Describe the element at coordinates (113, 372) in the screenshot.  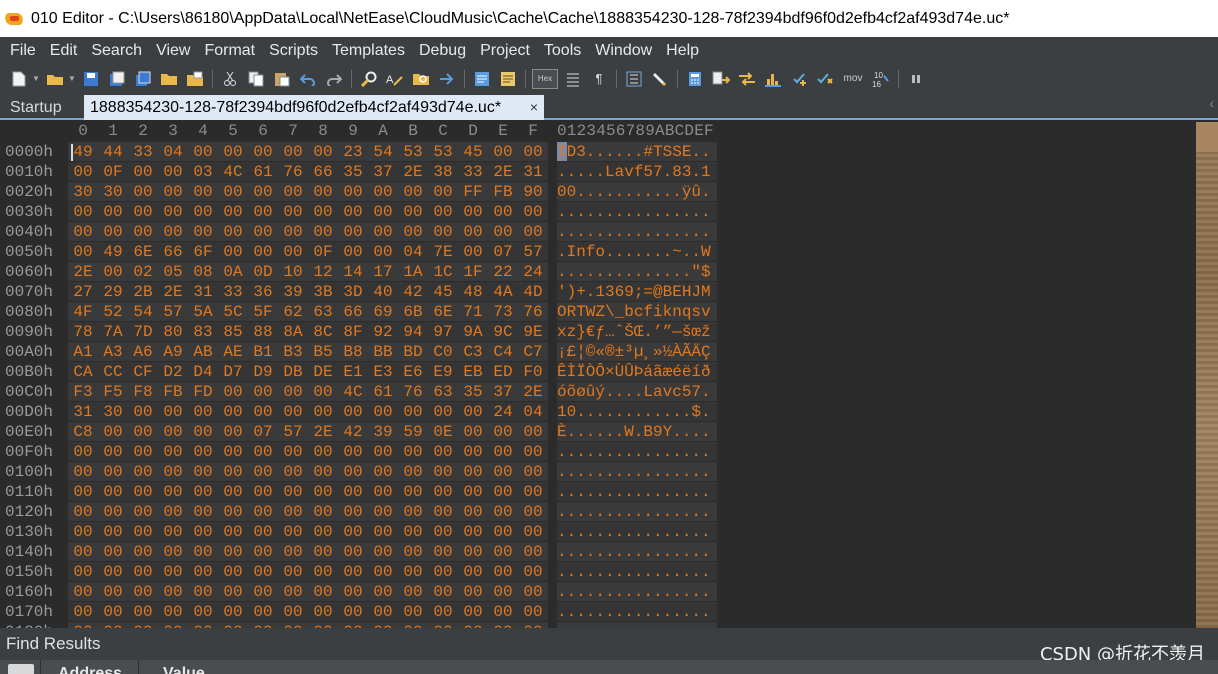
I see `hex-byte: CC` at that location.